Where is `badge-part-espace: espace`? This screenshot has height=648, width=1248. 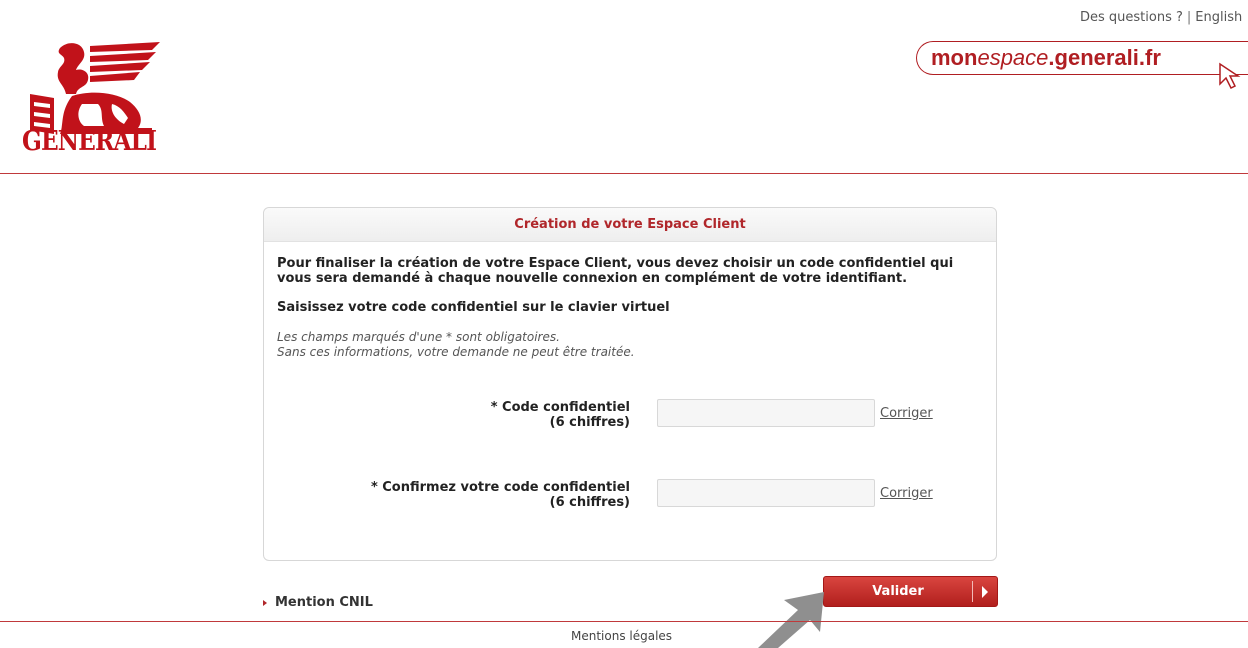
badge-part-espace: espace is located at coordinates (1013, 57).